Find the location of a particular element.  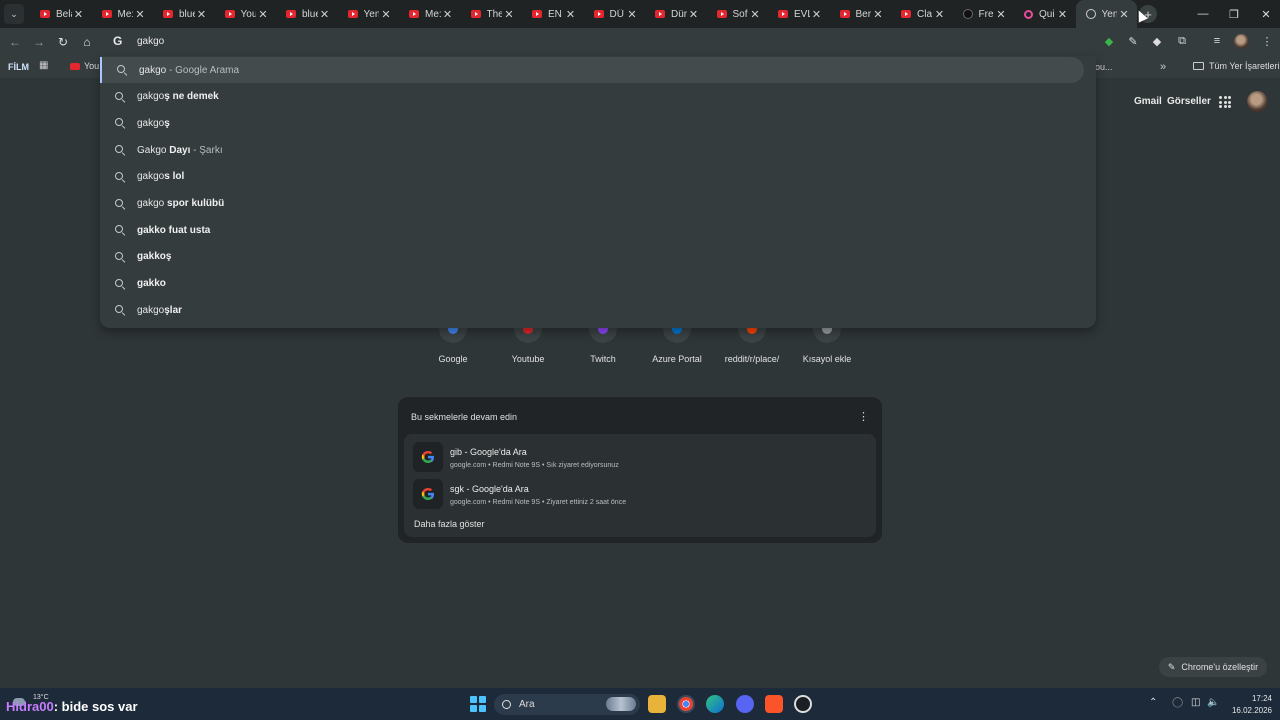

browser-tab: Sof ✕ is located at coordinates (738, 14).